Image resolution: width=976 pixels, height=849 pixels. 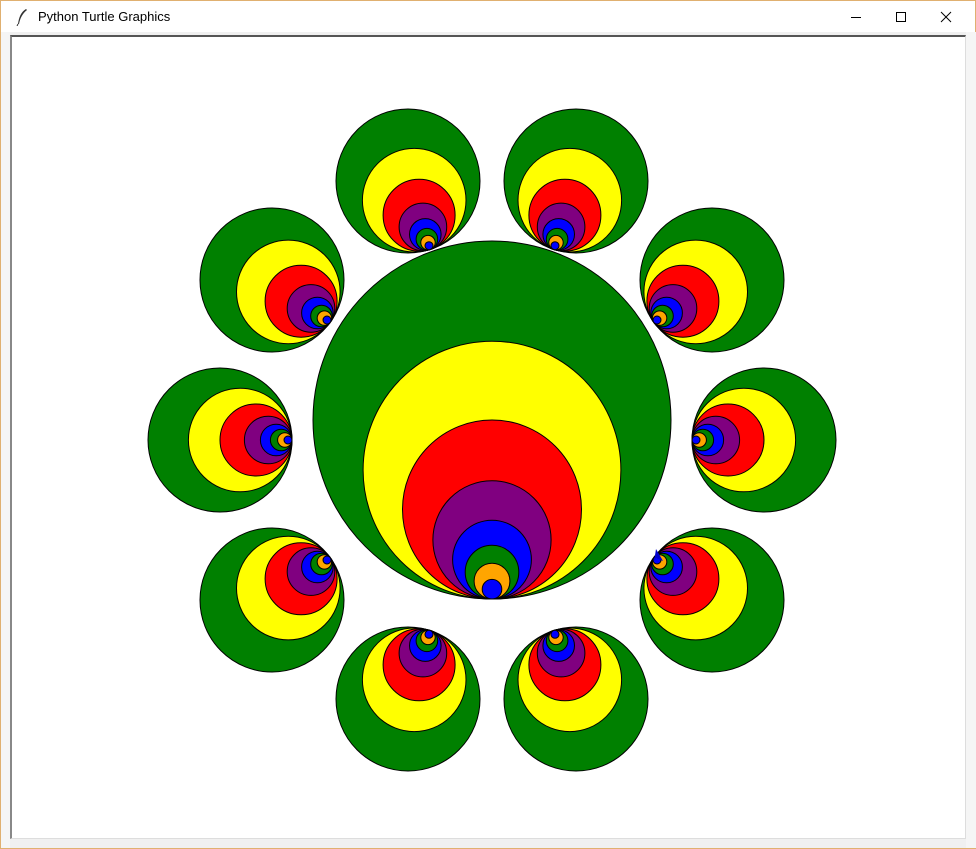 I want to click on background-editor-strip-left, so click(x=5, y=440).